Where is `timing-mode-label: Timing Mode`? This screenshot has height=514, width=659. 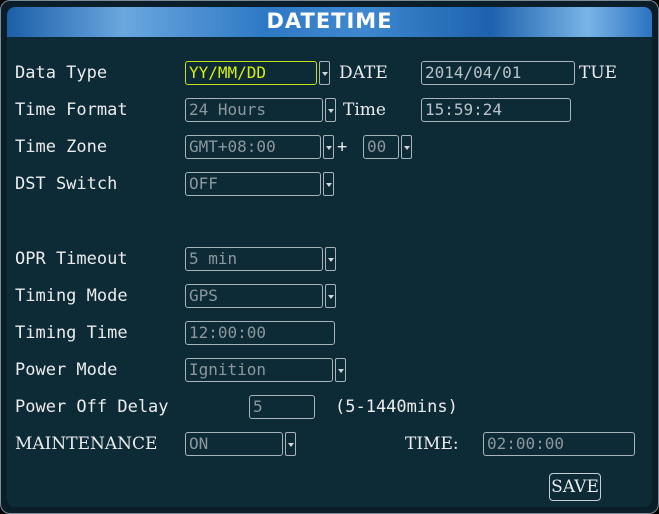 timing-mode-label: Timing Mode is located at coordinates (71, 296).